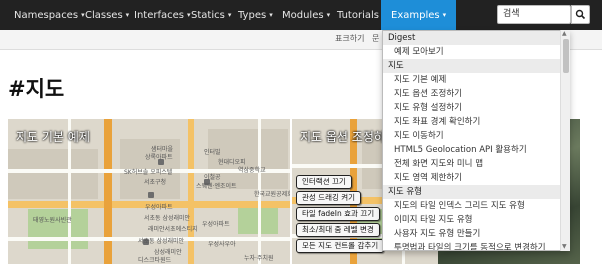 The width and height of the screenshot is (602, 264). What do you see at coordinates (252, 170) in the screenshot?
I see `map-label: 역삼중학교` at bounding box center [252, 170].